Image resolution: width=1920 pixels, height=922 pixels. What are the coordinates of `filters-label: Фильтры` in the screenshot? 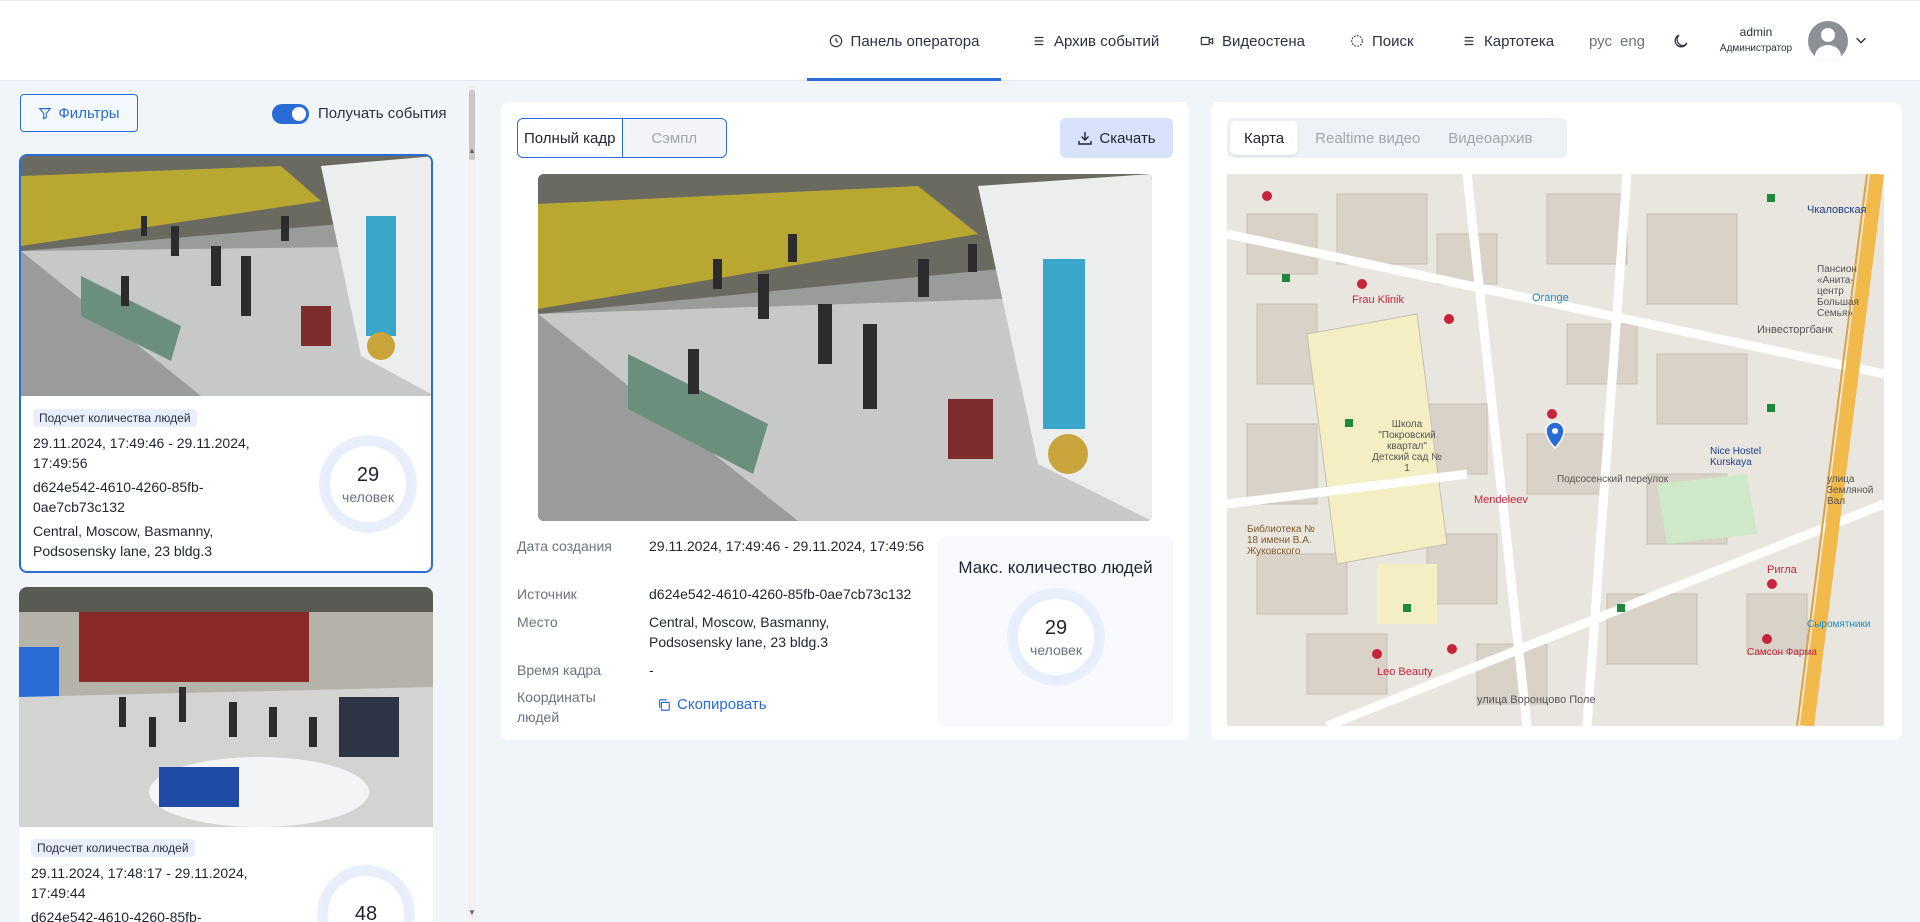 It's located at (89, 113).